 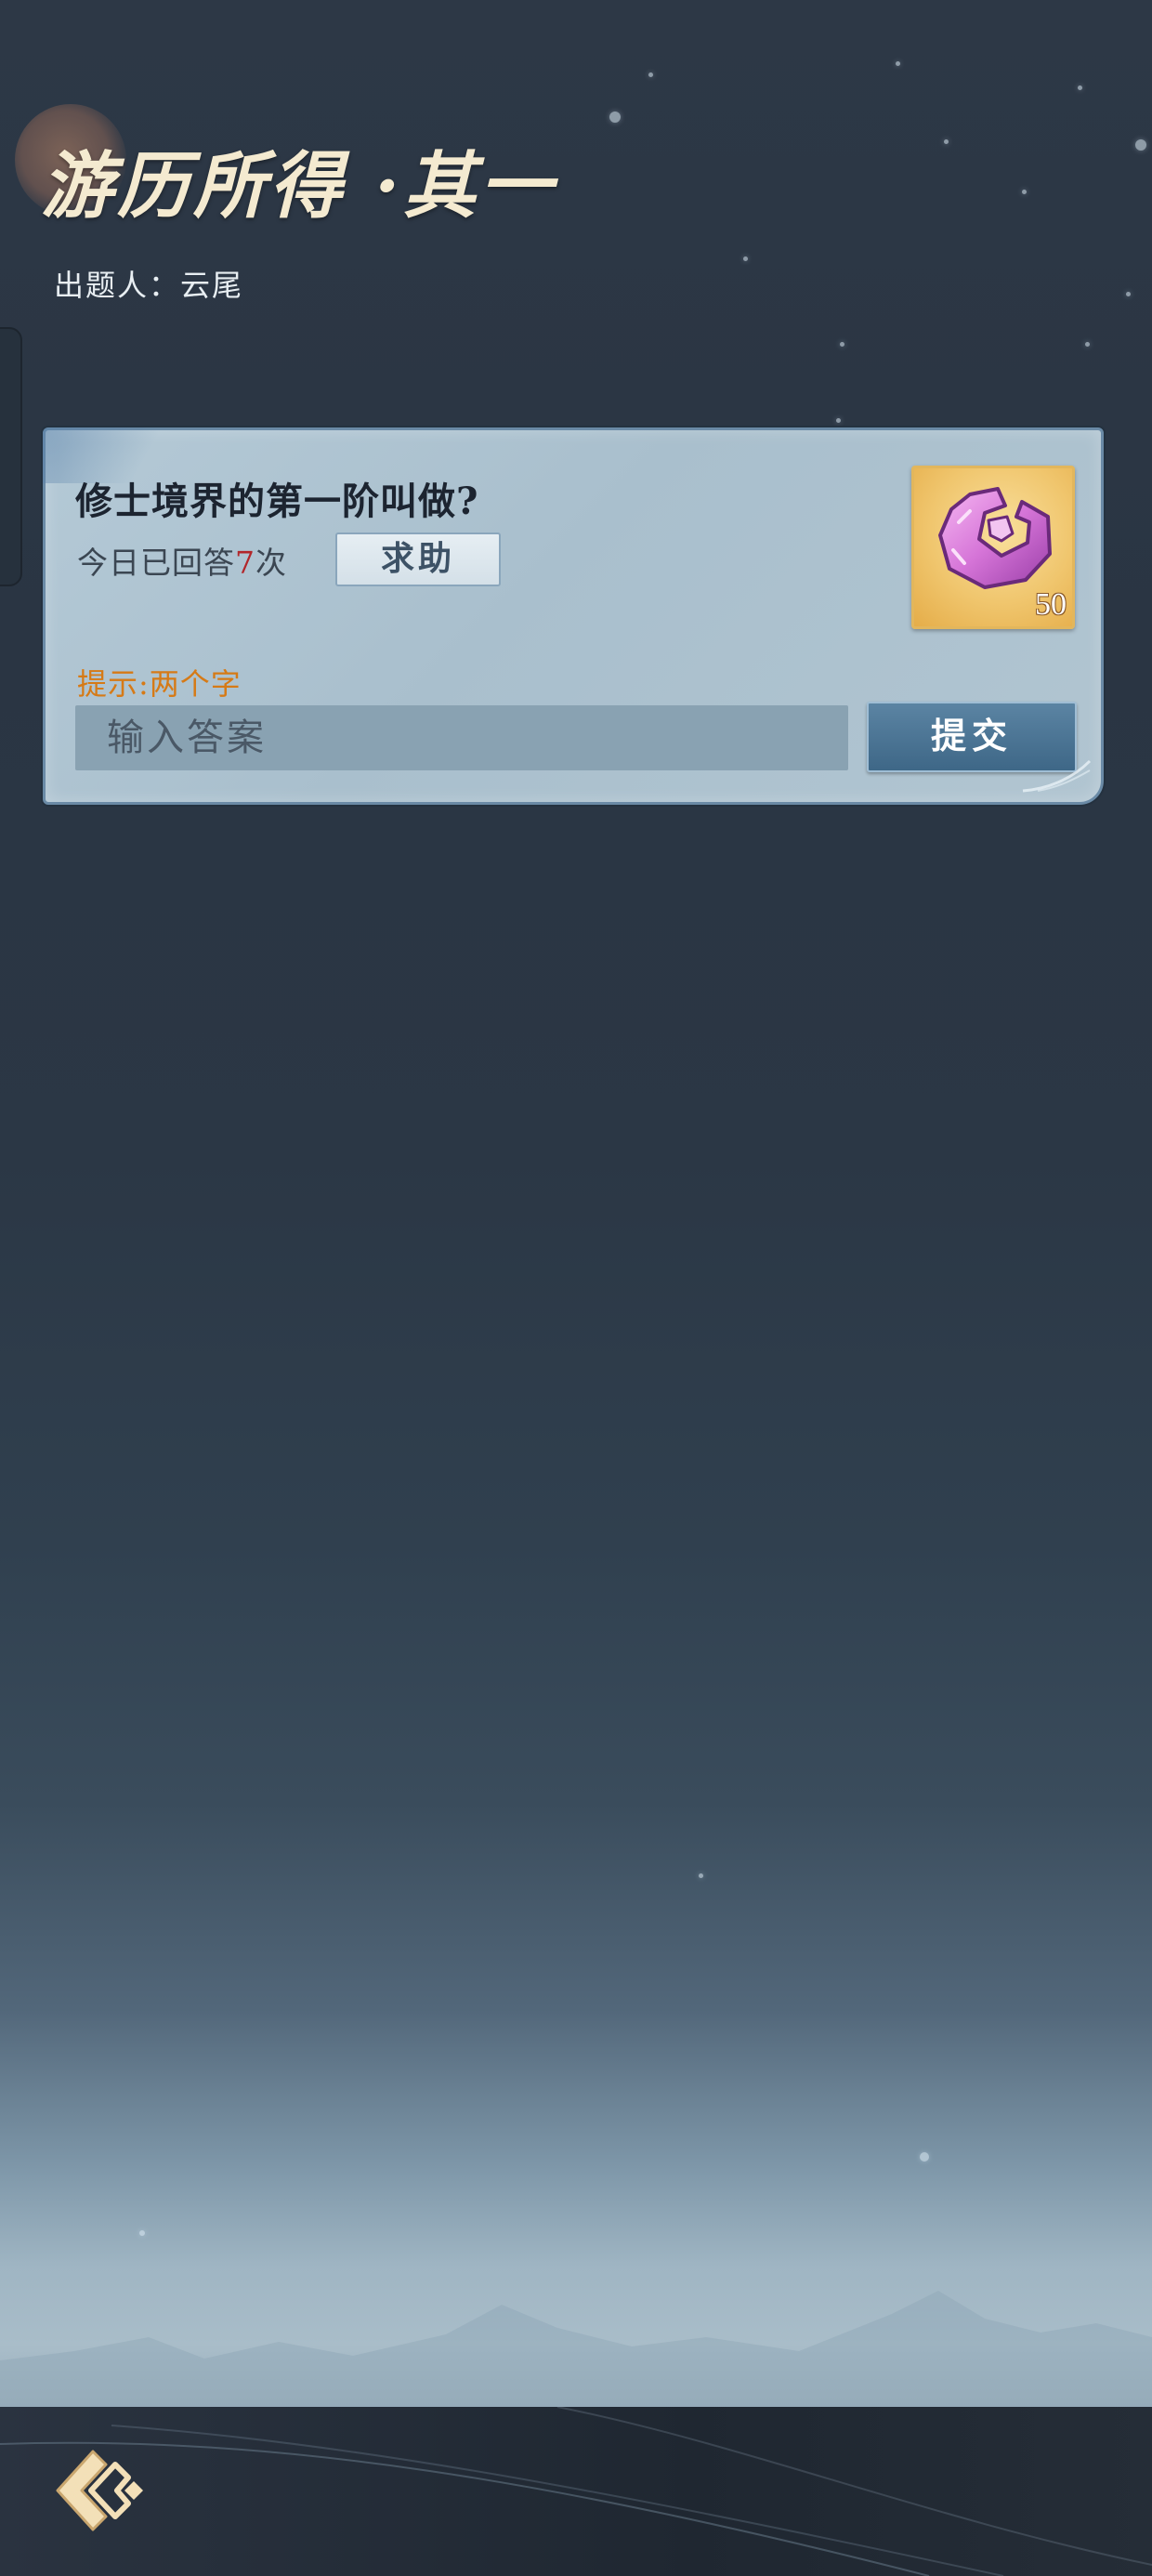 I want to click on author-label: 出题人：, so click(x=117, y=285).